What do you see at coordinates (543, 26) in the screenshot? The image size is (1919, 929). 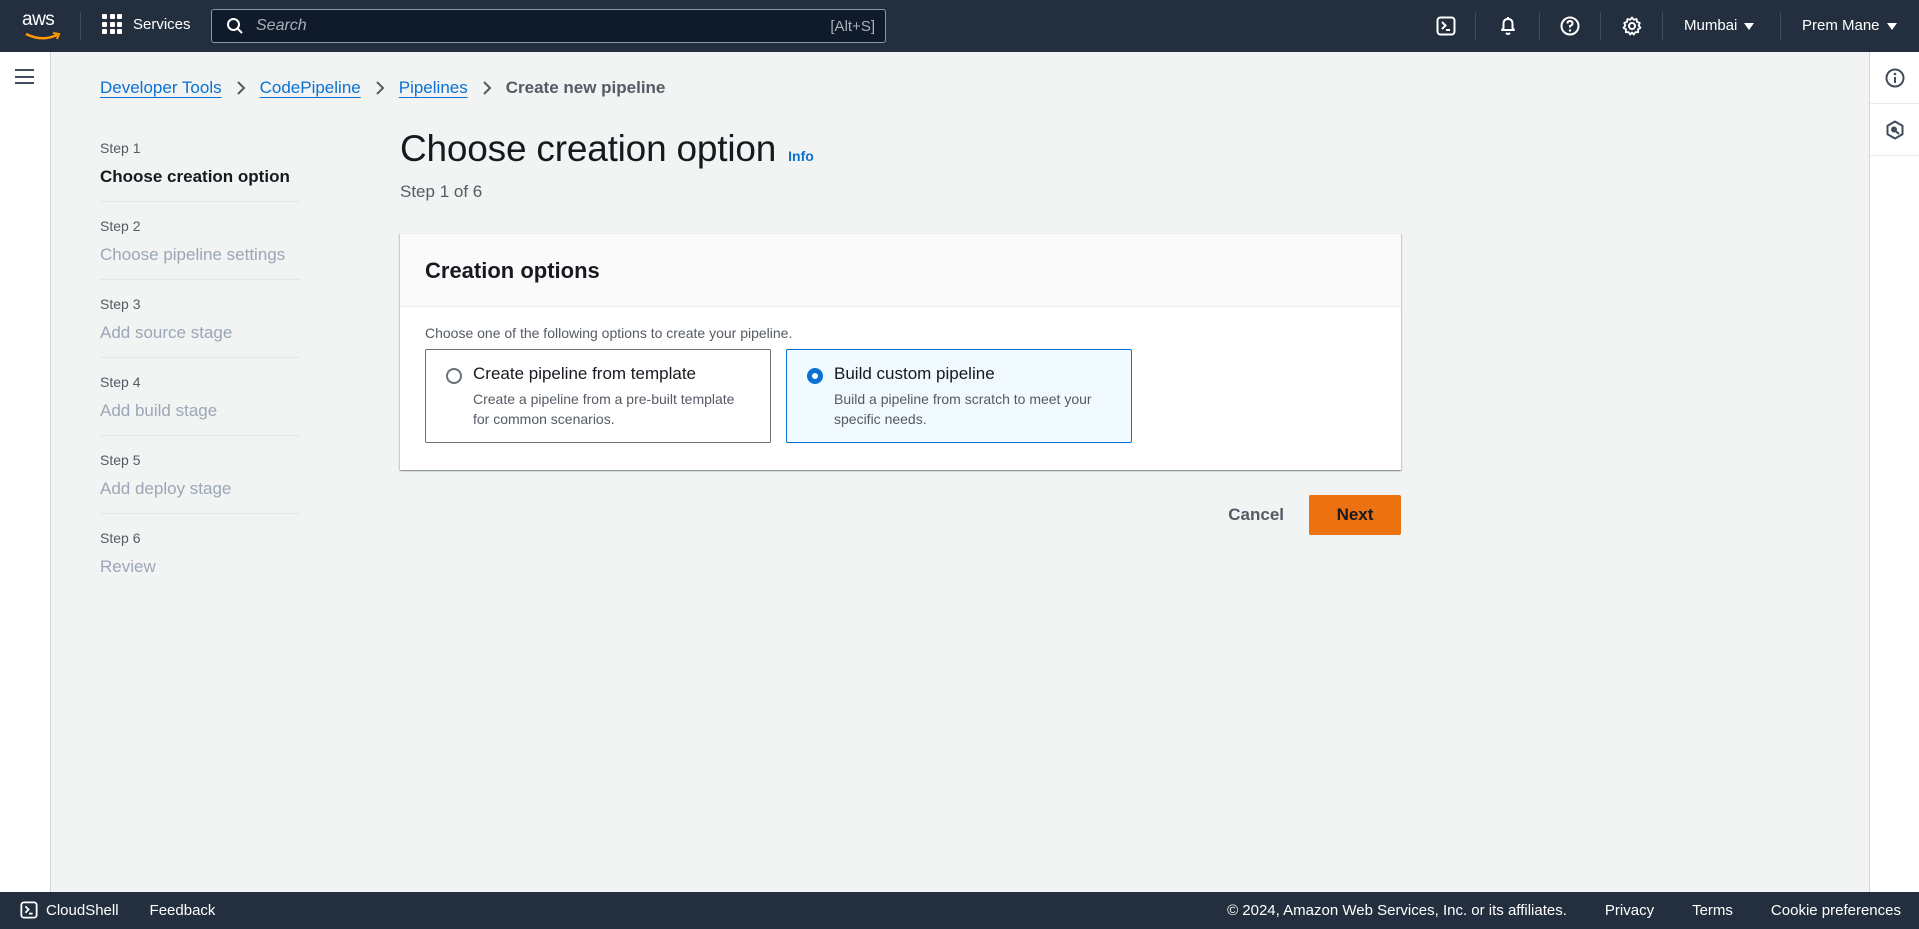 I see `search-input` at bounding box center [543, 26].